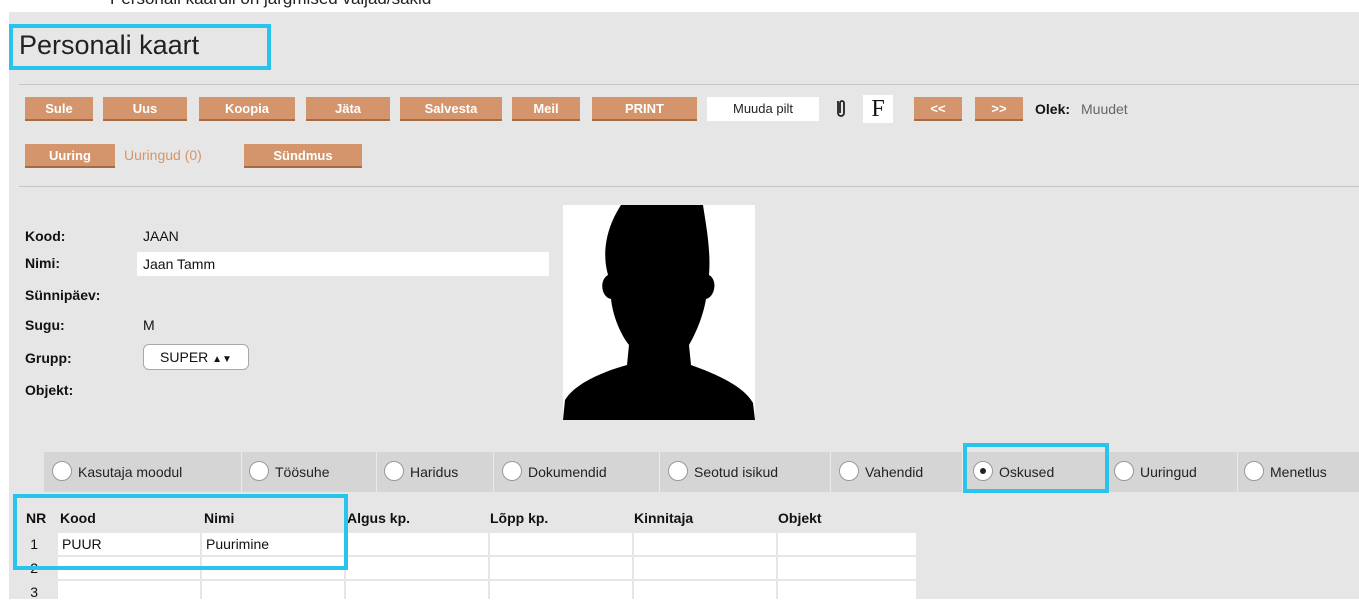 This screenshot has width=1359, height=603. What do you see at coordinates (130, 472) in the screenshot?
I see `tab-label: Kasutaja moodul` at bounding box center [130, 472].